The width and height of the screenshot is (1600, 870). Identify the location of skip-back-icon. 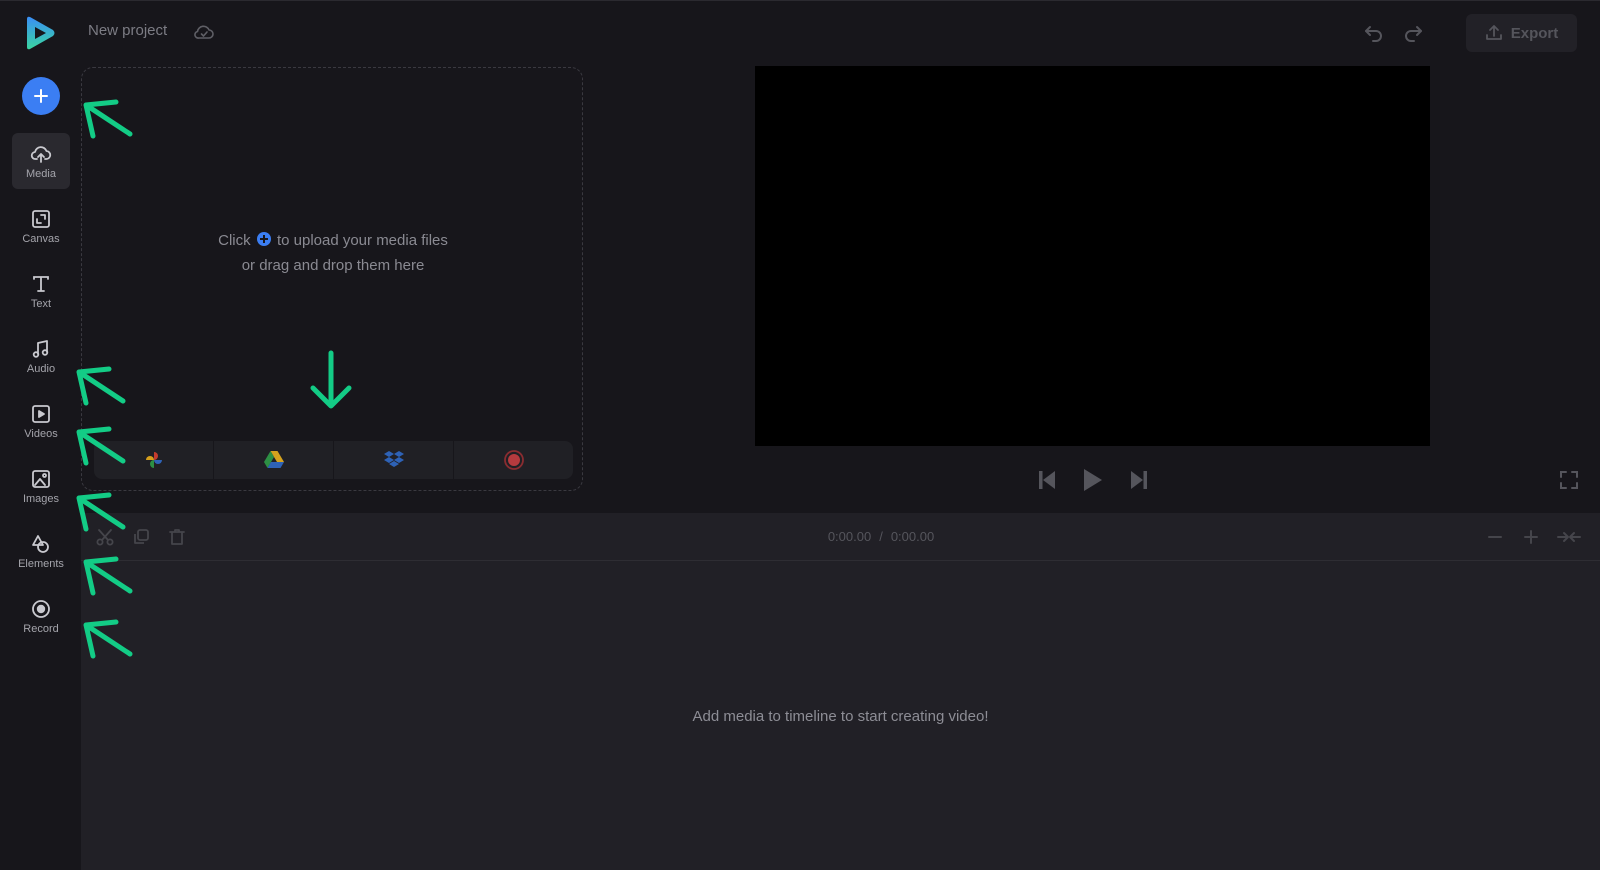
(1047, 480).